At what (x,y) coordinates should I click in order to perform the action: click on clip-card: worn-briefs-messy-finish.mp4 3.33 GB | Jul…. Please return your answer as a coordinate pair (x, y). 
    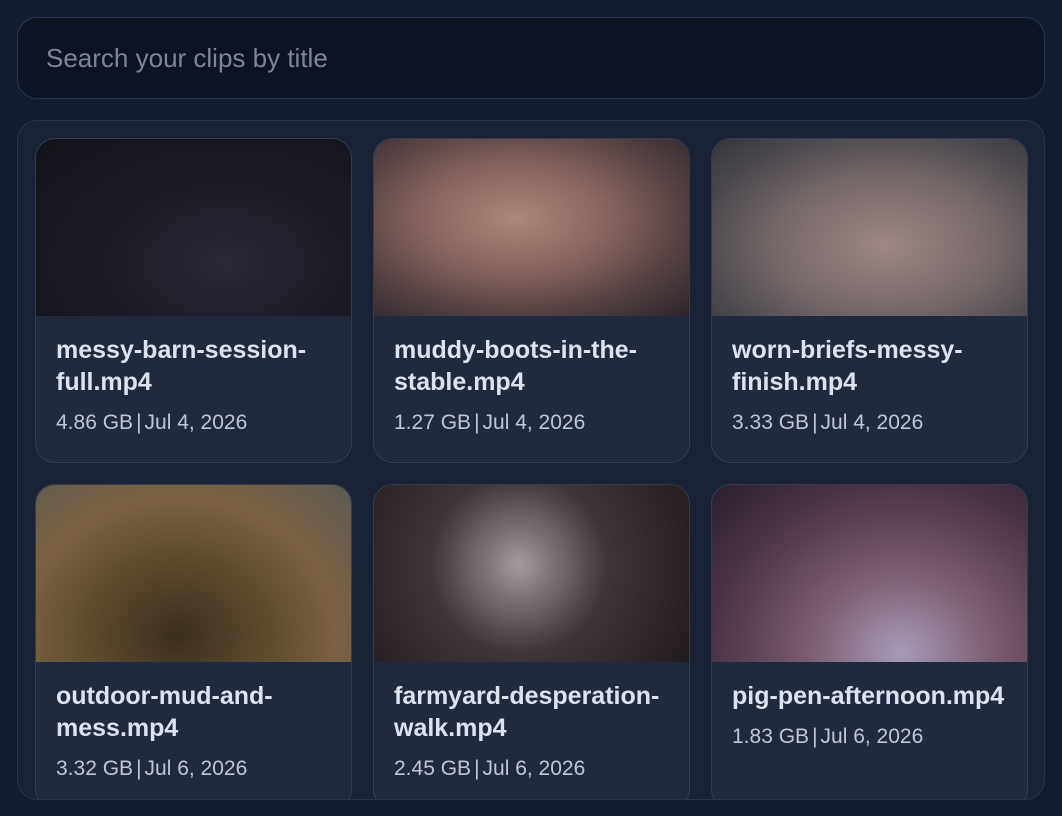
    Looking at the image, I should click on (869, 300).